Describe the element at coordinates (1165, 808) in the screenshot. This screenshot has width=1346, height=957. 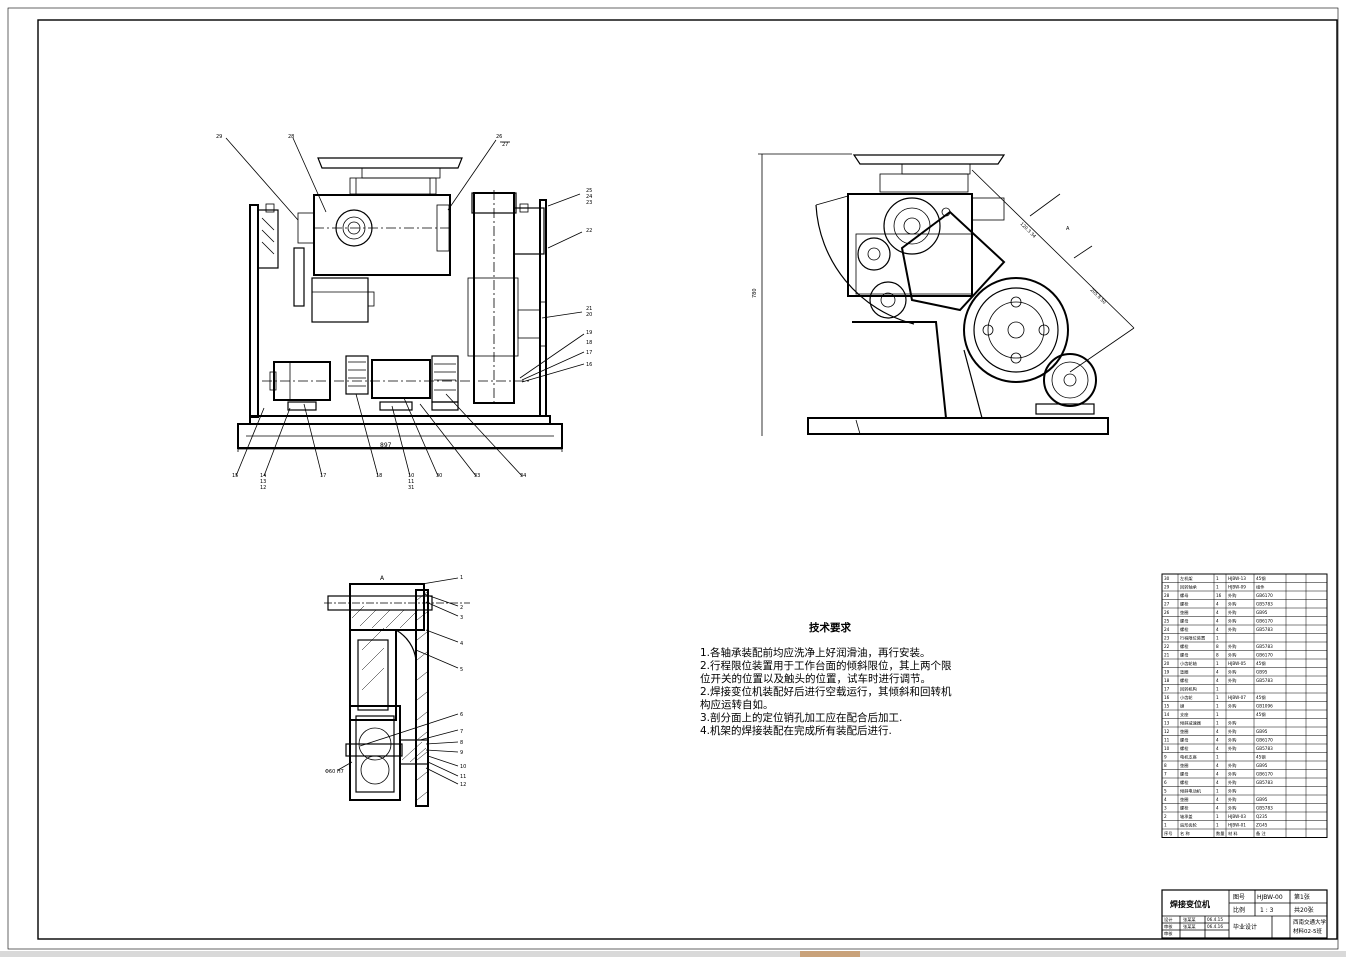
I see `bom-cell: 3` at that location.